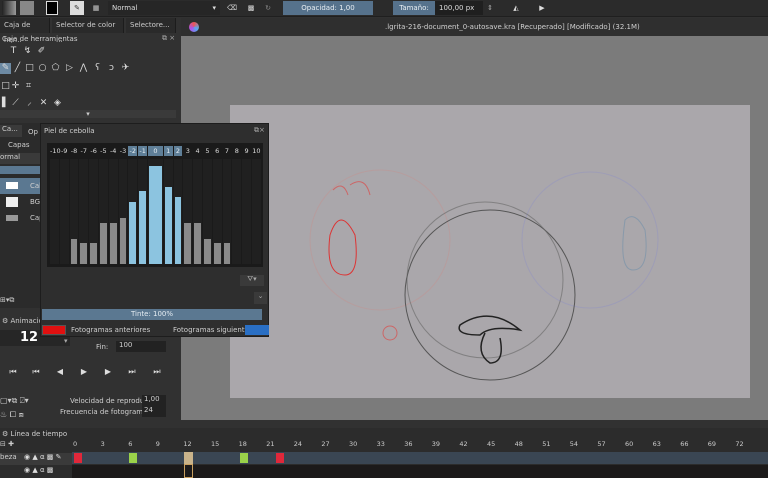 The image size is (768, 478). What do you see at coordinates (7, 444) in the screenshot?
I see `add-layer-icon: ⊟ ✚` at bounding box center [7, 444].